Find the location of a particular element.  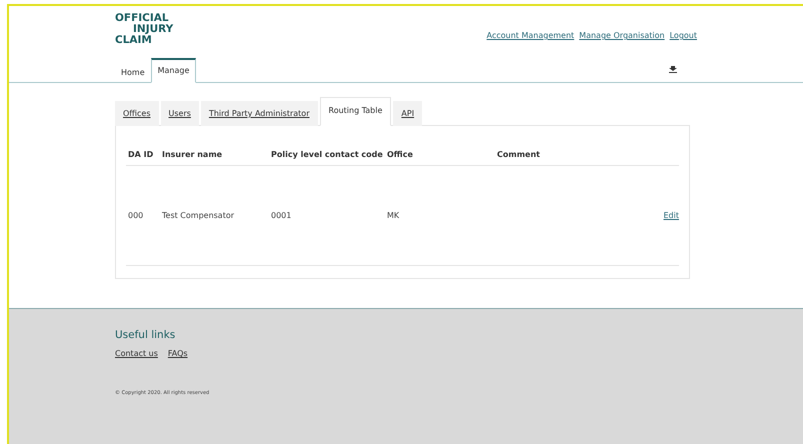

edit-link: Edit is located at coordinates (671, 215).